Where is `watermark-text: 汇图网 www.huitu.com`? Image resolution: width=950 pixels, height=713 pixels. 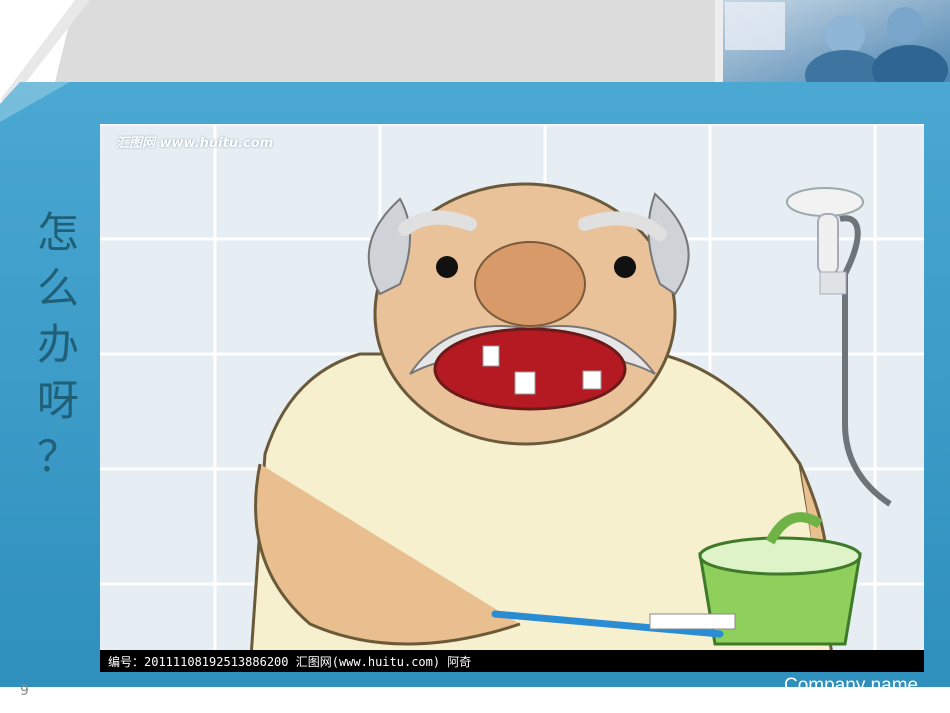 watermark-text: 汇图网 www.huitu.com is located at coordinates (195, 143).